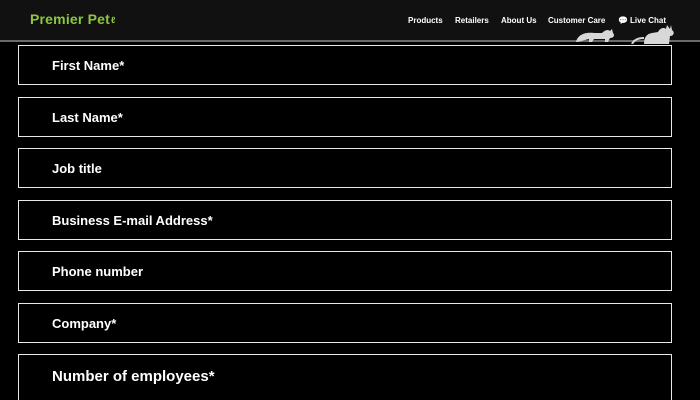 This screenshot has width=700, height=400. What do you see at coordinates (345, 168) in the screenshot?
I see `job-title-field: Job title` at bounding box center [345, 168].